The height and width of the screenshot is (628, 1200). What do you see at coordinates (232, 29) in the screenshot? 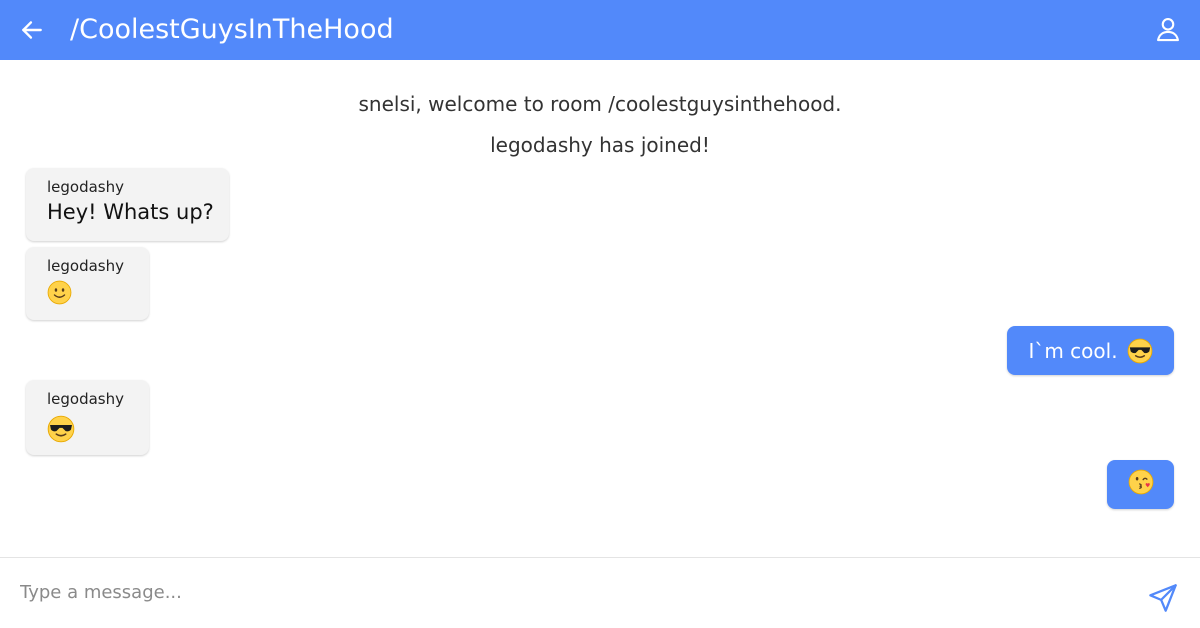
I see `room-title: /CoolestGuysInTheHood` at bounding box center [232, 29].